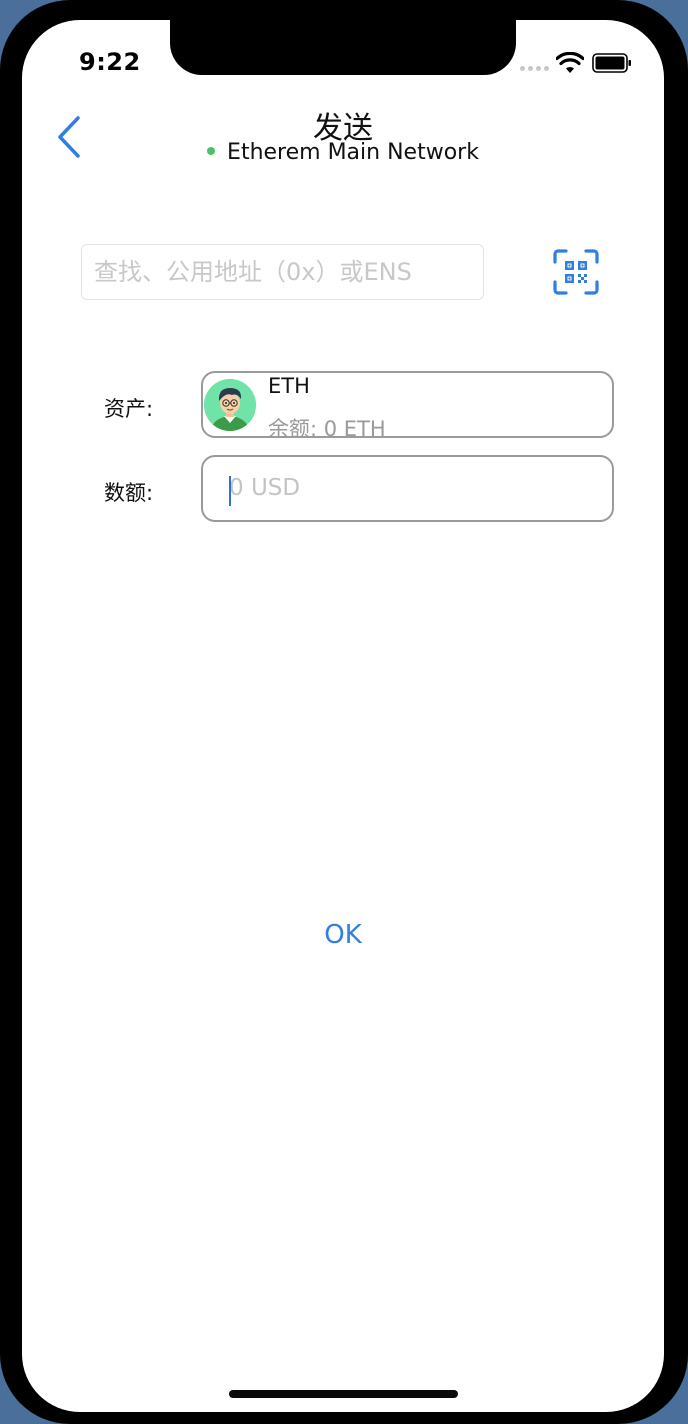  I want to click on address-search-input, so click(282, 272).